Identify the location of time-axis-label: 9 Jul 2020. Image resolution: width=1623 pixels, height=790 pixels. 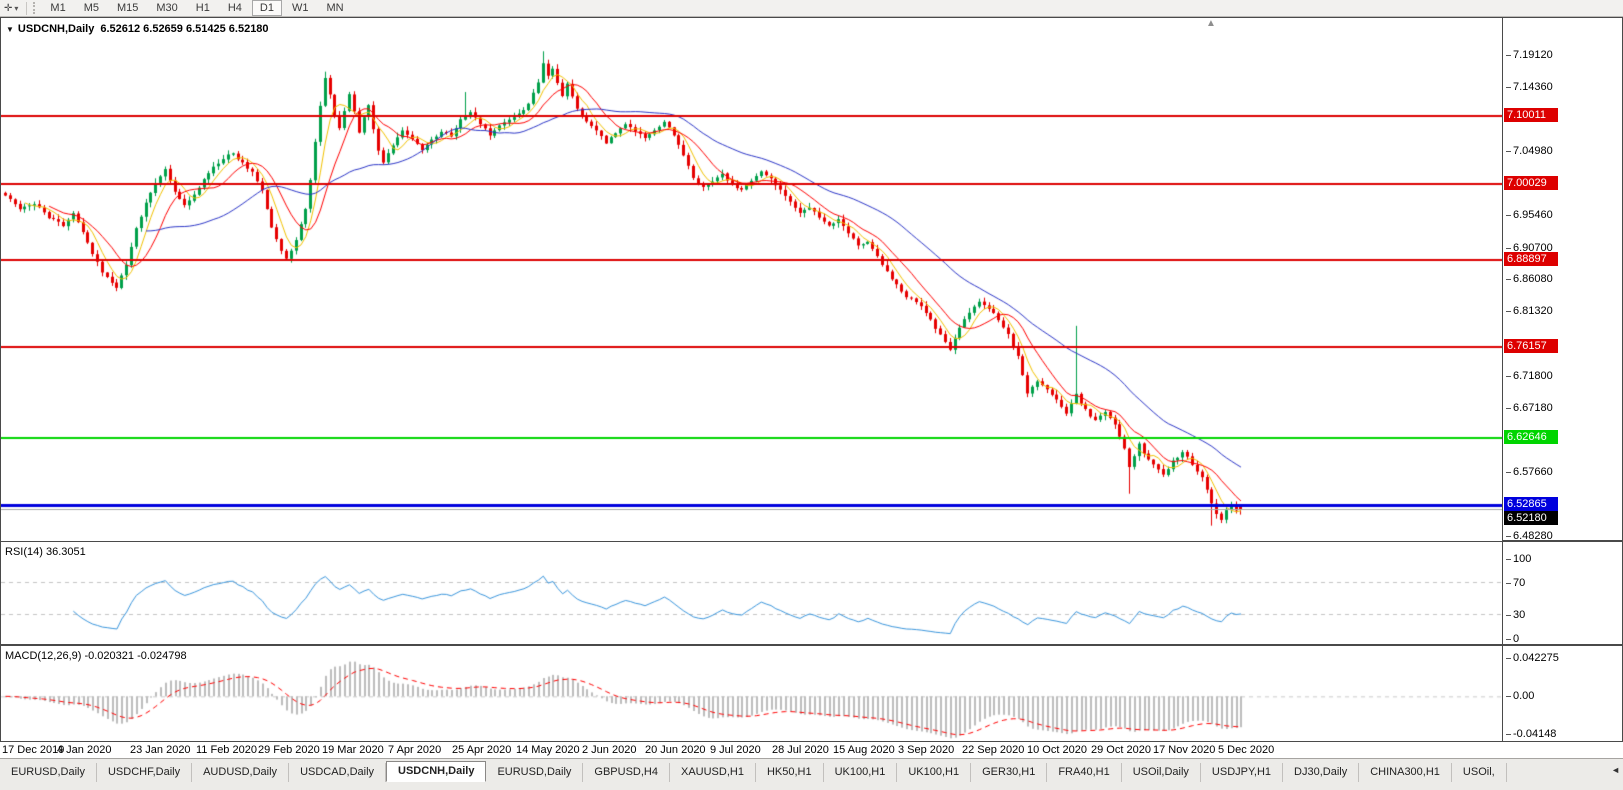
(735, 750).